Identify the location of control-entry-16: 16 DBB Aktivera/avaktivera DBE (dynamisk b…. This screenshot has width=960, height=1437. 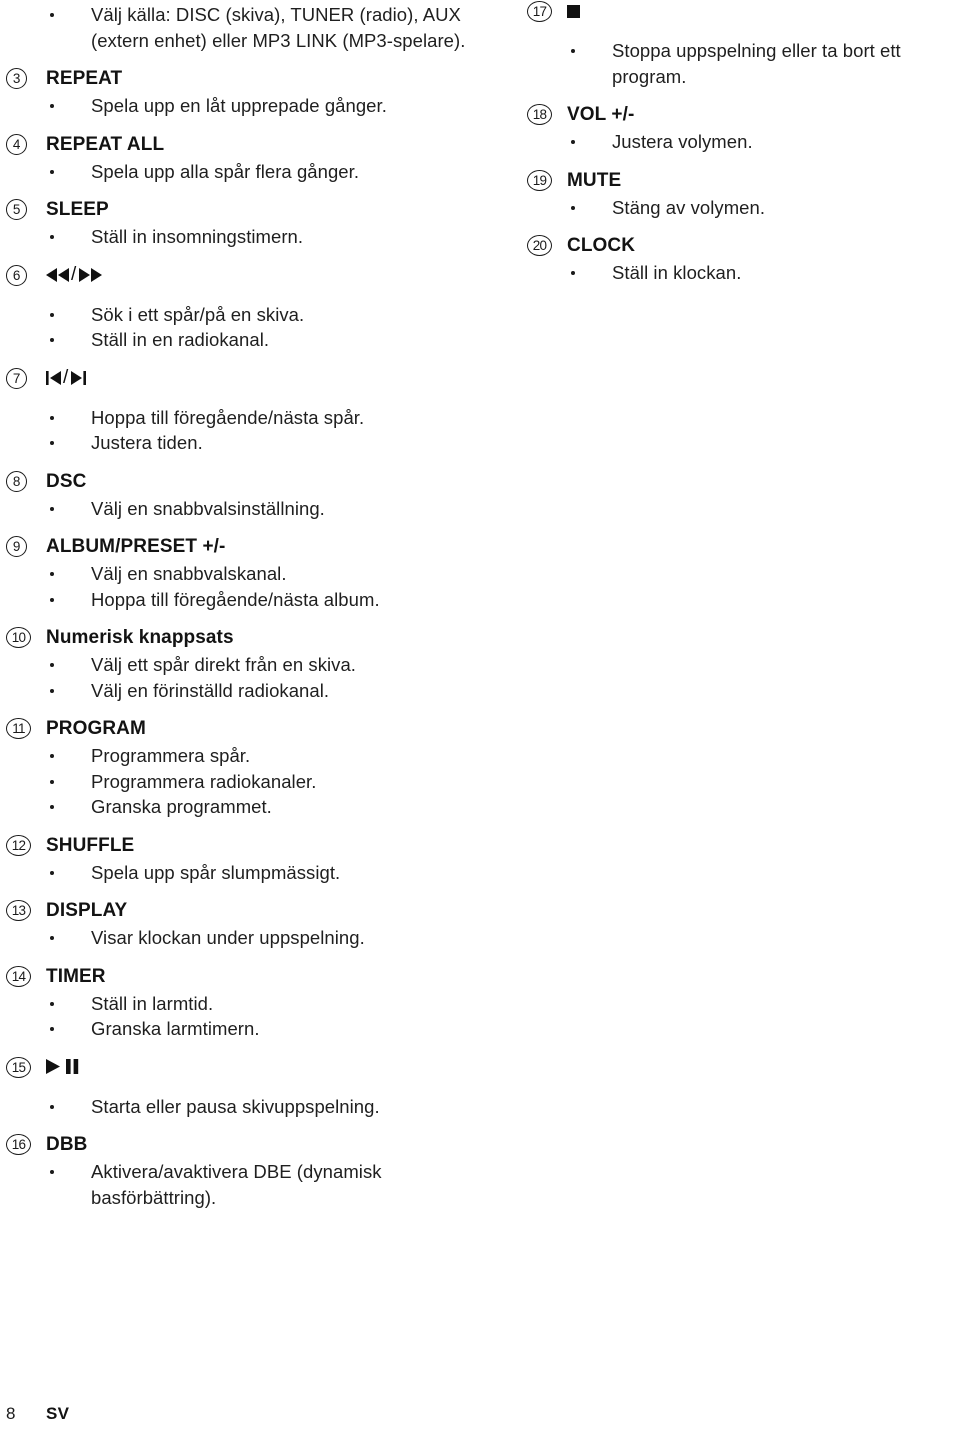
(241, 1171).